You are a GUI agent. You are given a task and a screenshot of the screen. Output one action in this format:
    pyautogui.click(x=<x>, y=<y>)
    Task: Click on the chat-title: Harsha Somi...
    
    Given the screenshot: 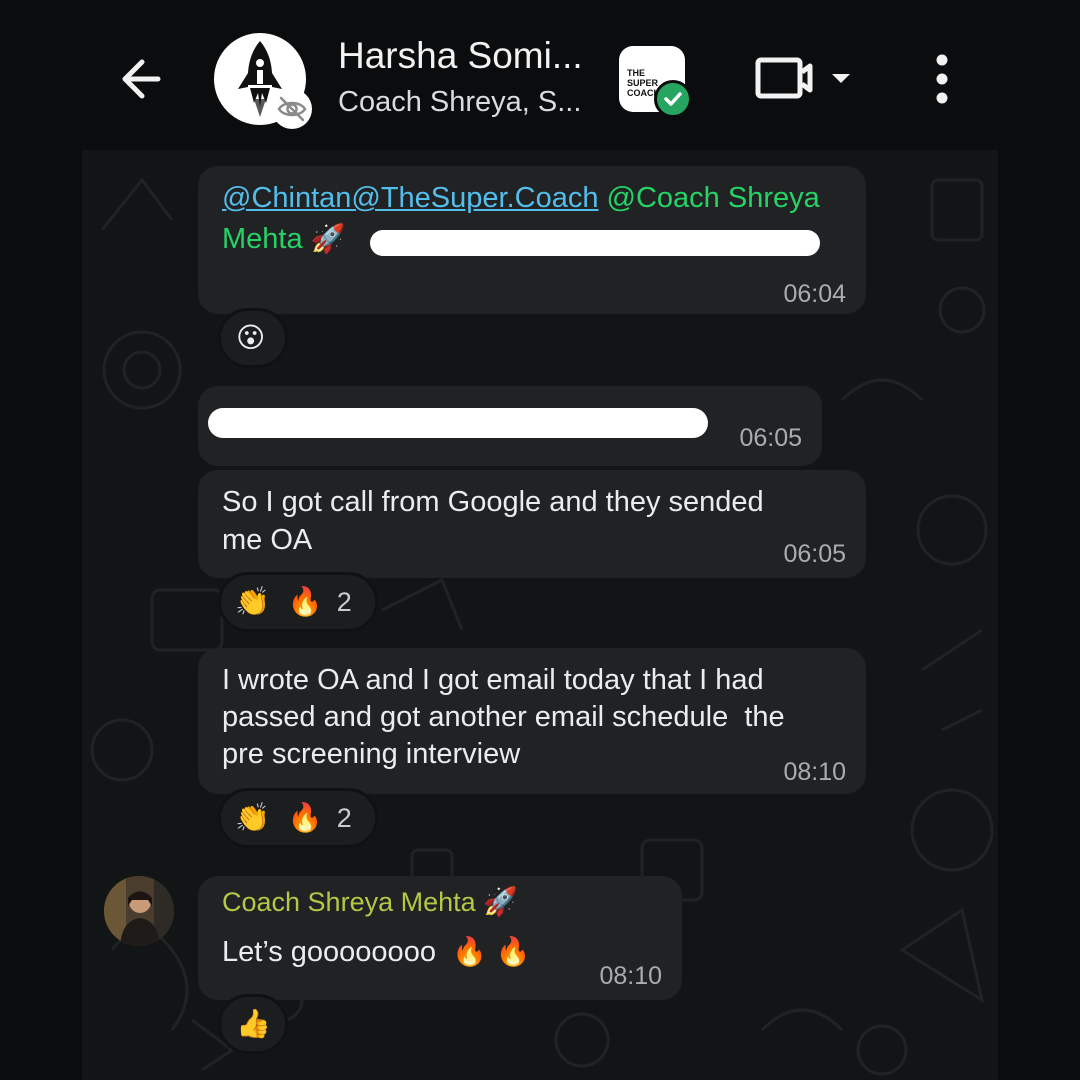 What is the action you would take?
    pyautogui.click(x=460, y=55)
    